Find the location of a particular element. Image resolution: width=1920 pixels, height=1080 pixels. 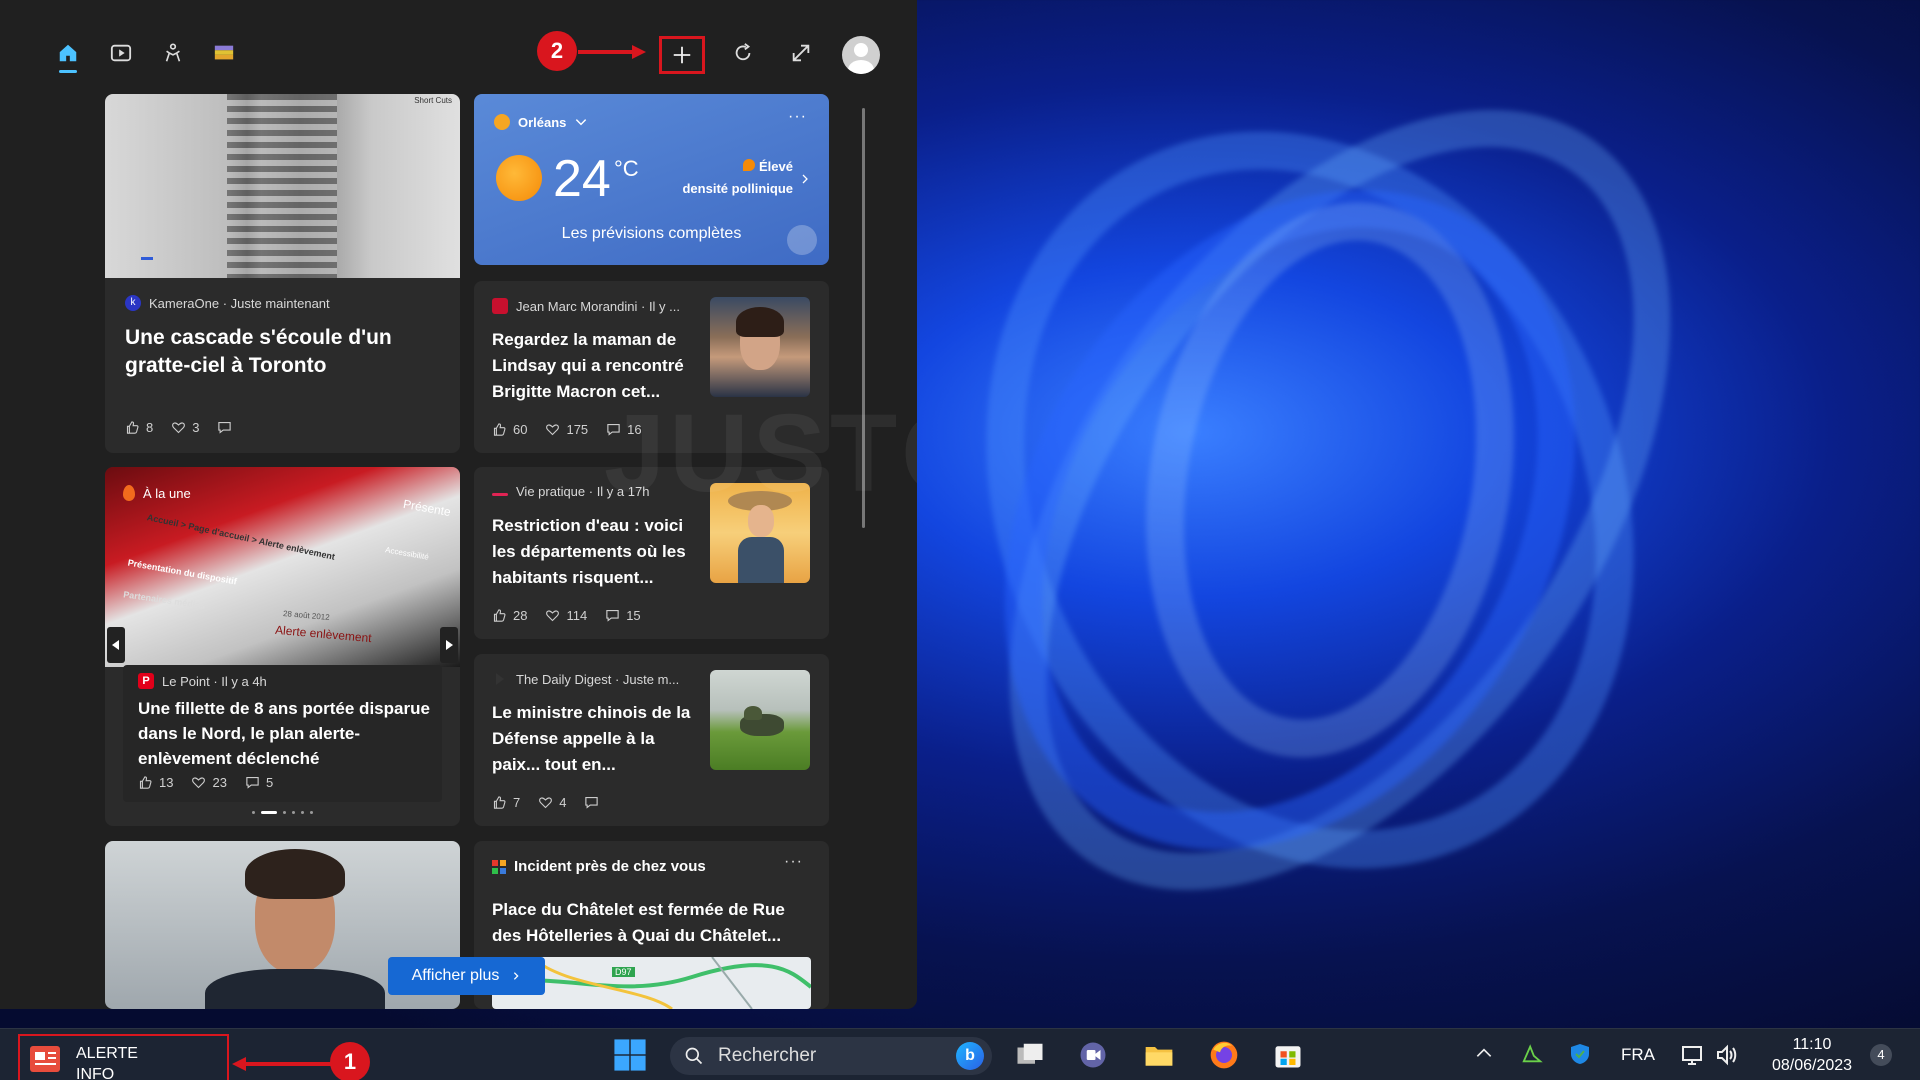

annotation-step-1: 1 is located at coordinates (350, 1061).